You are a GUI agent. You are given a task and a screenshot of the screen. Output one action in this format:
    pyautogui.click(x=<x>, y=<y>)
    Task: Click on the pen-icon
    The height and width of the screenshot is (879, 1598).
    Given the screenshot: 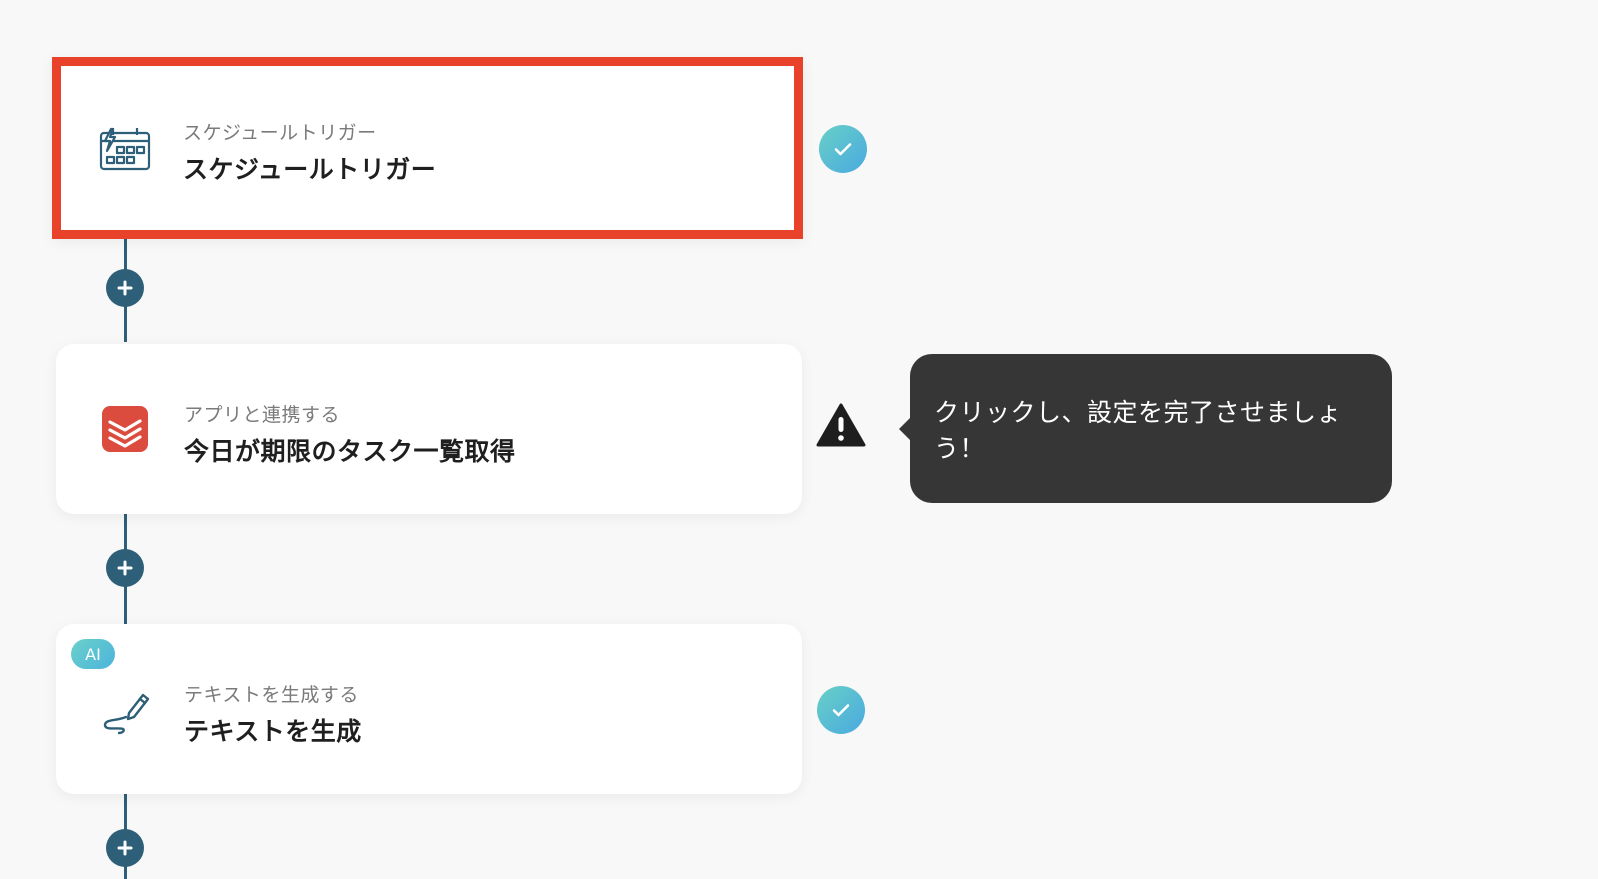 What is the action you would take?
    pyautogui.click(x=125, y=709)
    